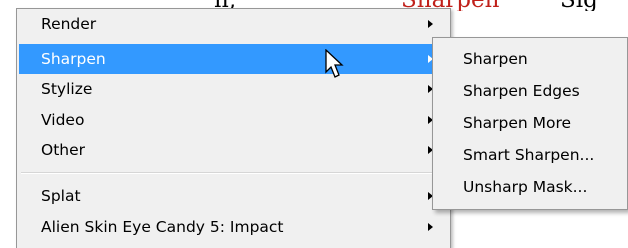  I want to click on menu-item-label: Render, so click(69, 24).